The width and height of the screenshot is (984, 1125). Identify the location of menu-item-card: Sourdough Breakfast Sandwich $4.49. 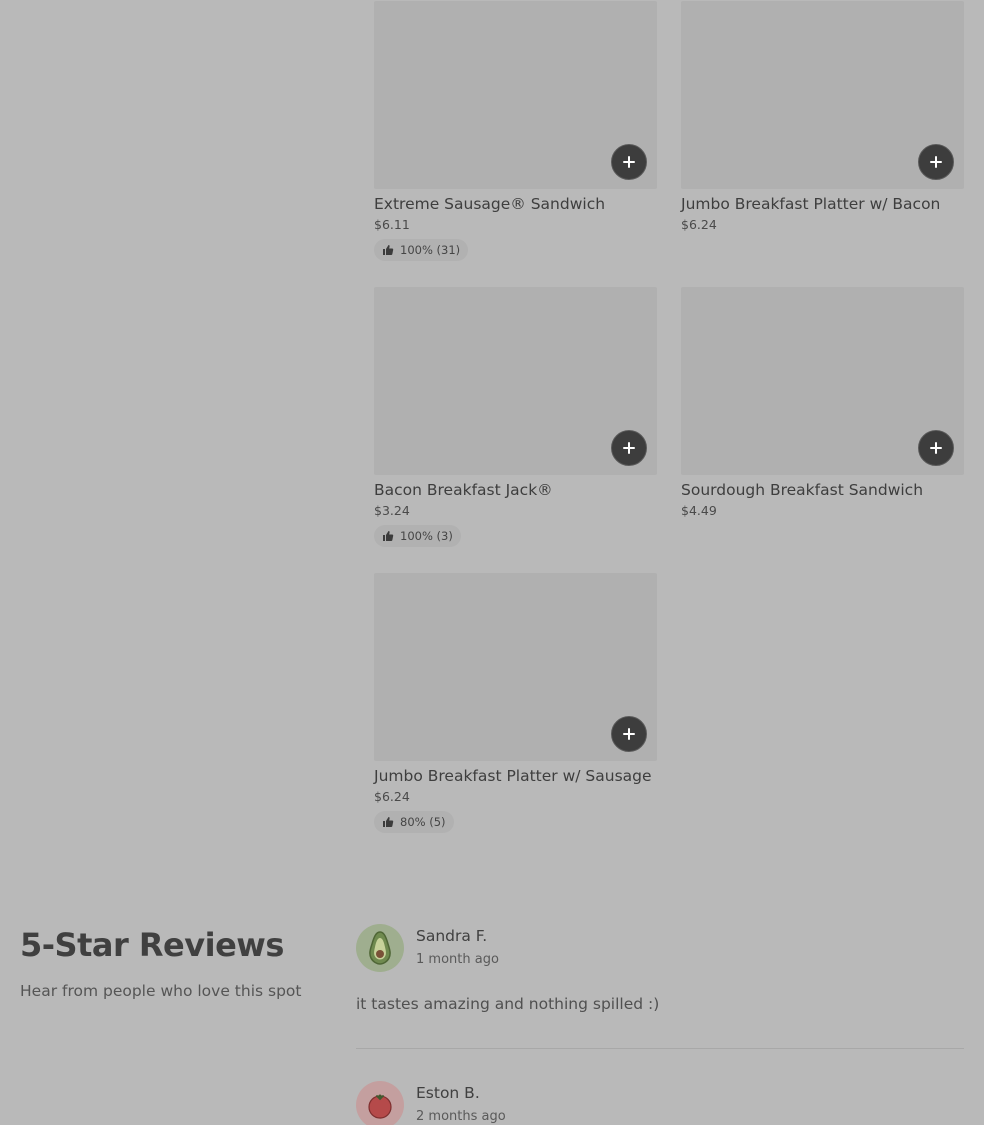
(822, 403).